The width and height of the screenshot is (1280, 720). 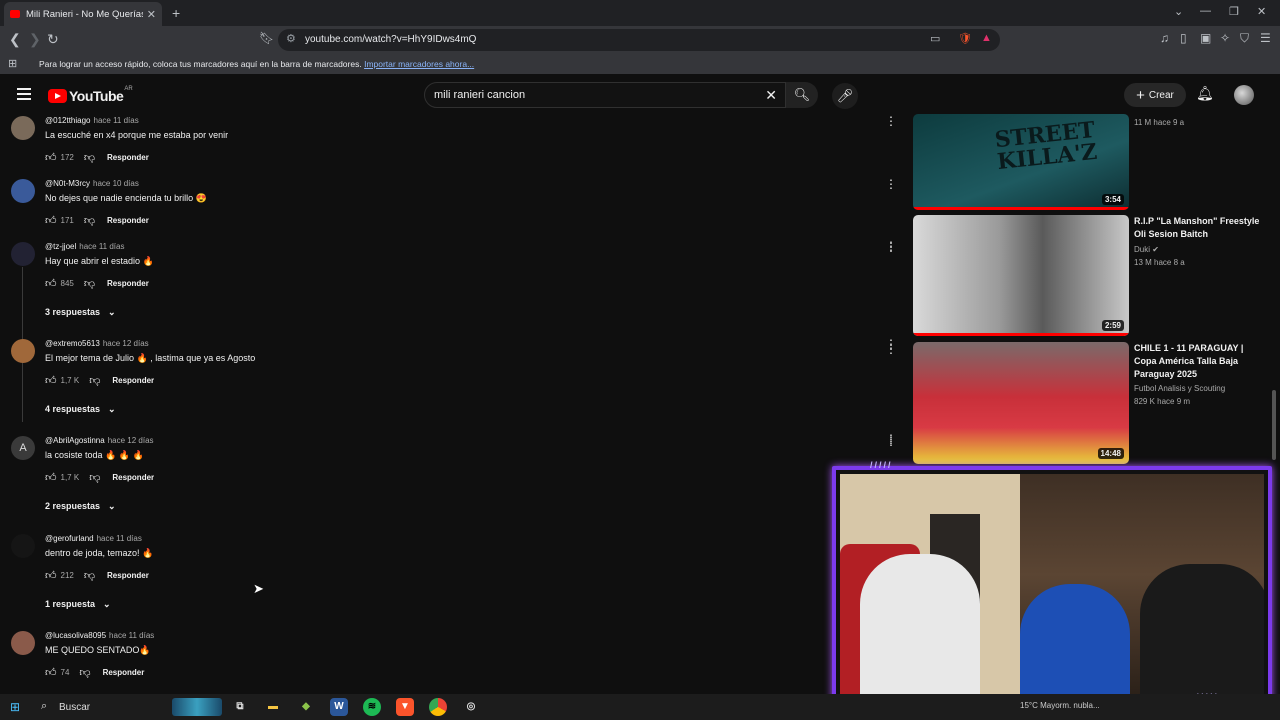 I want to click on reload-icon: ↻, so click(x=53, y=39).